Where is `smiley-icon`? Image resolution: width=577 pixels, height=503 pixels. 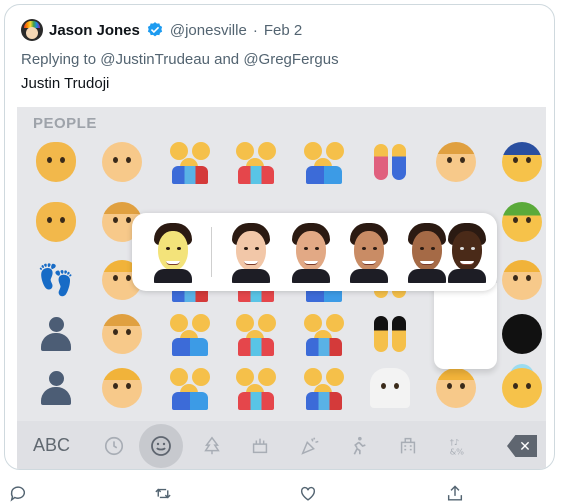 smiley-icon is located at coordinates (161, 446).